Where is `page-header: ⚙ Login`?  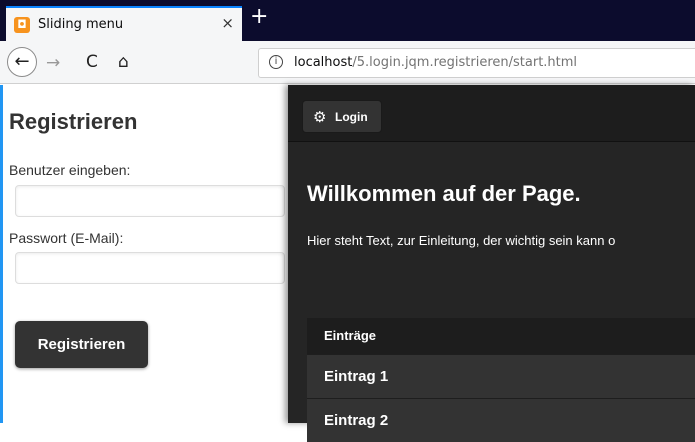 page-header: ⚙ Login is located at coordinates (491, 113).